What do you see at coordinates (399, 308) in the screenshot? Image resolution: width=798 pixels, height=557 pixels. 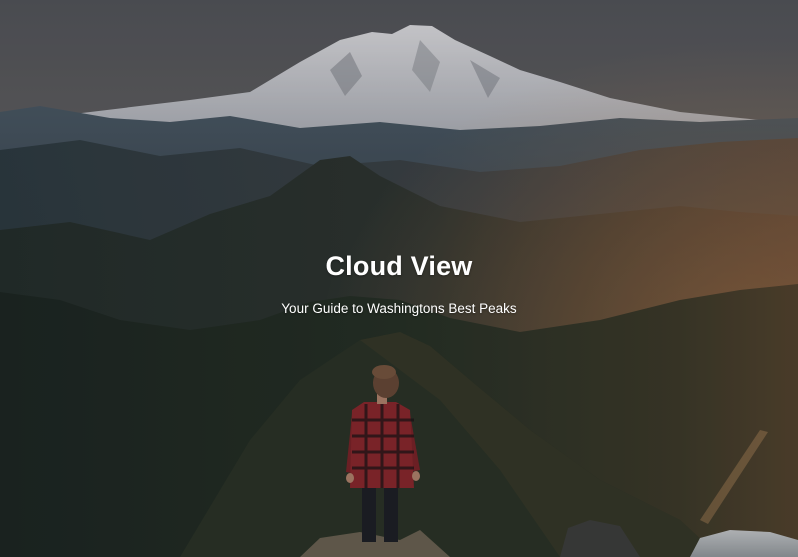 I see `site-tagline: Your Guide to Washingtons Best Peaks` at bounding box center [399, 308].